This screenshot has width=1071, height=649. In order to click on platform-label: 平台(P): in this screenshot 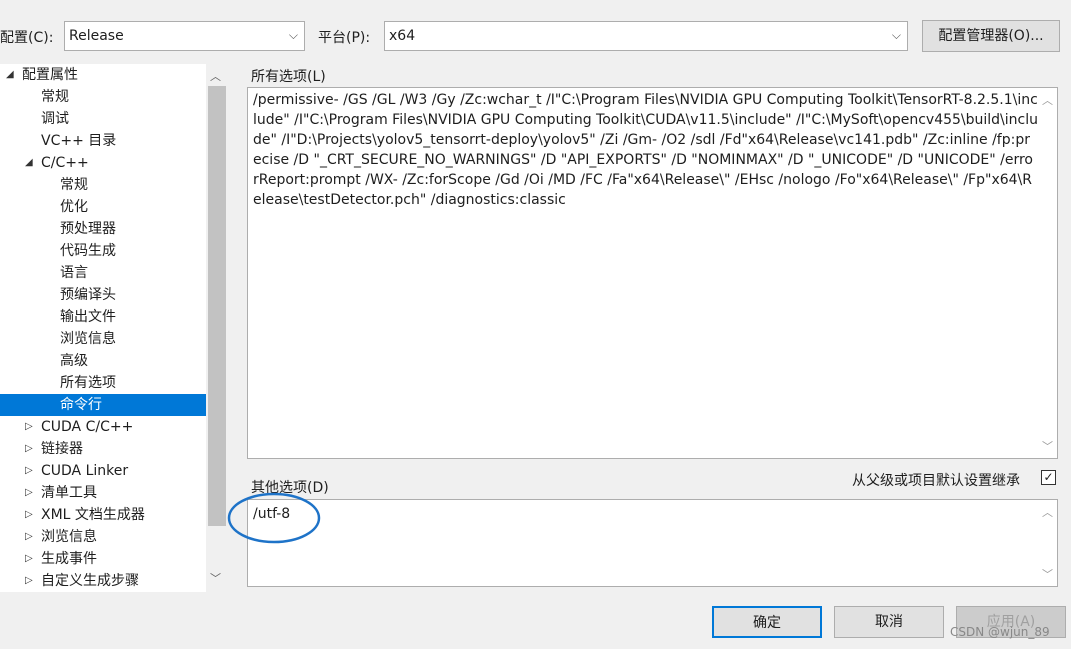, I will do `click(344, 38)`.